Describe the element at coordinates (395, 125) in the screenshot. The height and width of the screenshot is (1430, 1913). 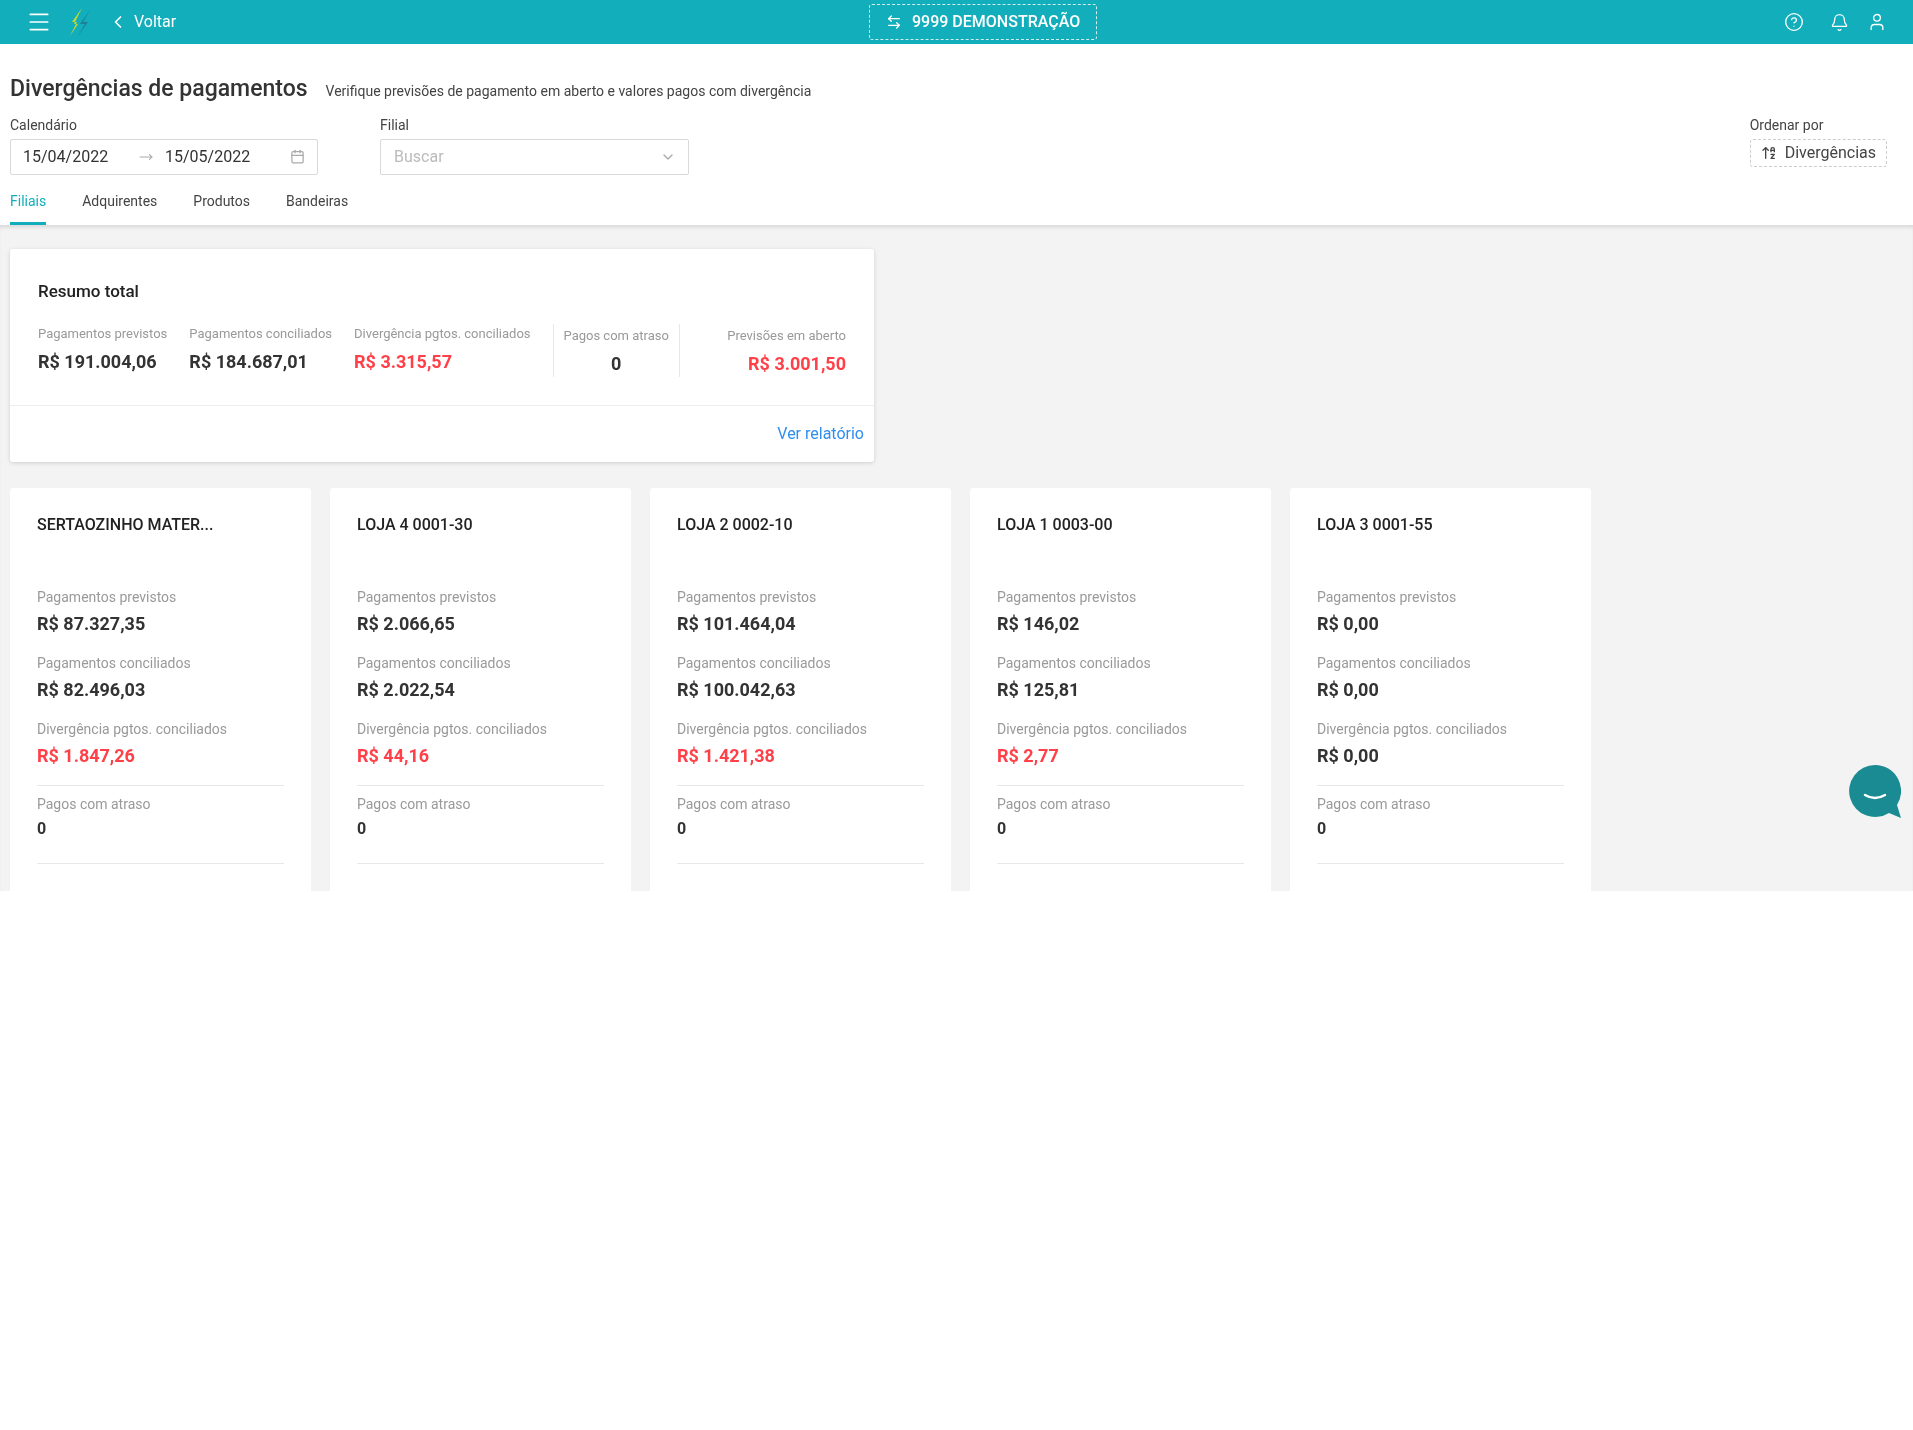
I see `branch-label: Filial` at that location.